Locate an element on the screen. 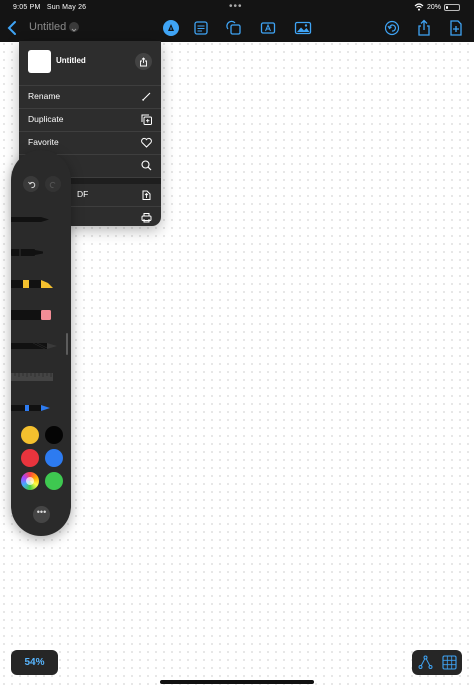  battery-icon is located at coordinates (452, 7).